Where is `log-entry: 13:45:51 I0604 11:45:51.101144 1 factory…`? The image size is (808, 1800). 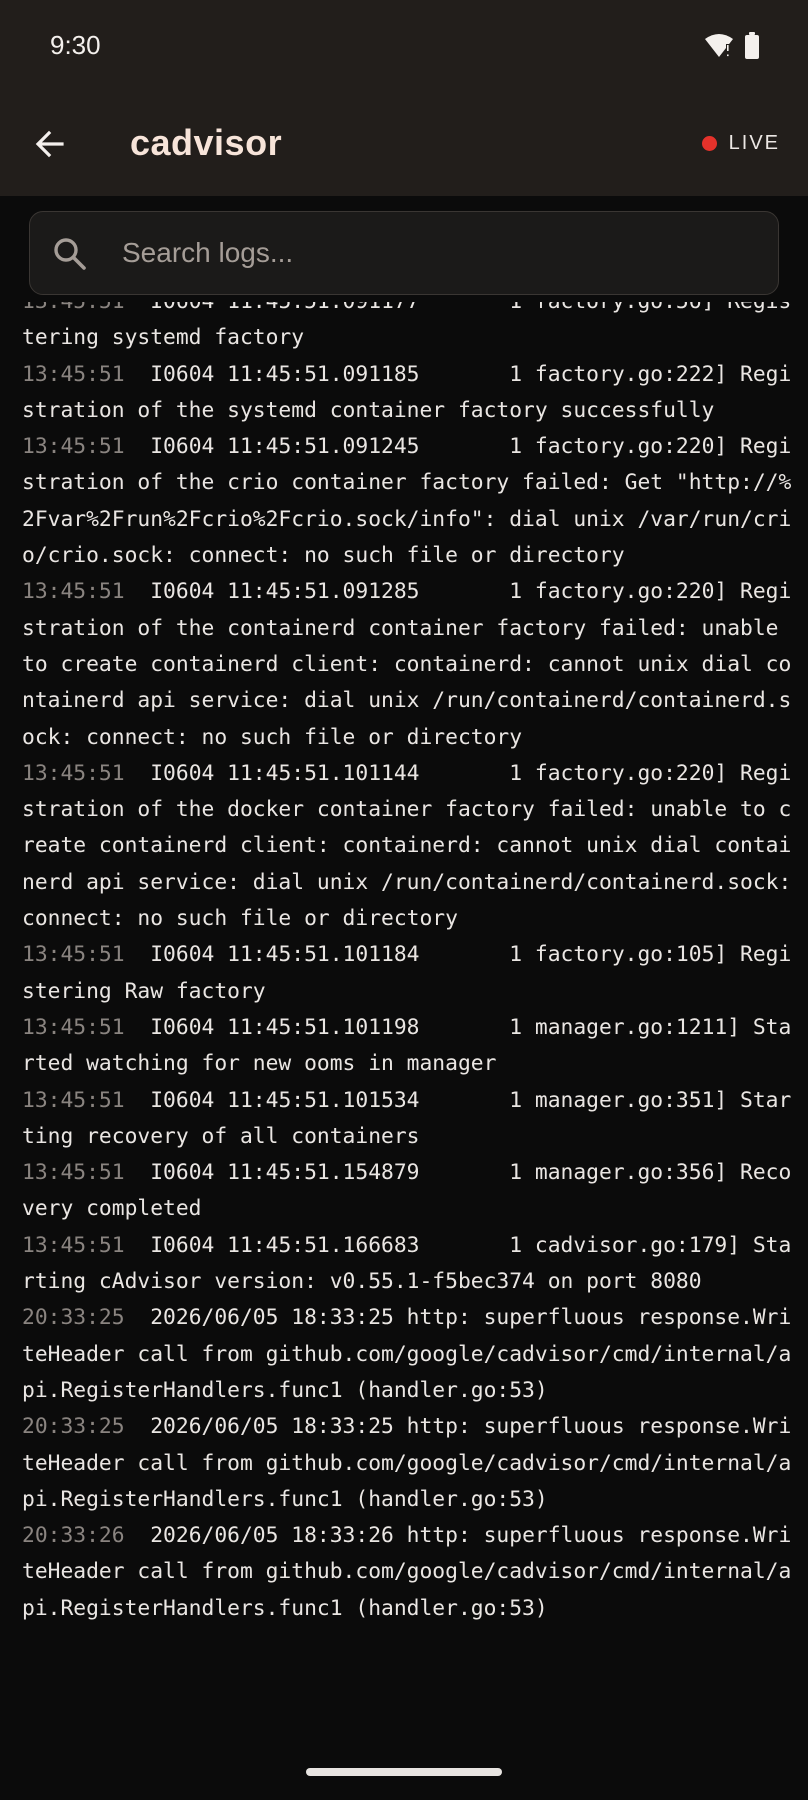
log-entry: 13:45:51 I0604 11:45:51.101144 1 factory… is located at coordinates (407, 846).